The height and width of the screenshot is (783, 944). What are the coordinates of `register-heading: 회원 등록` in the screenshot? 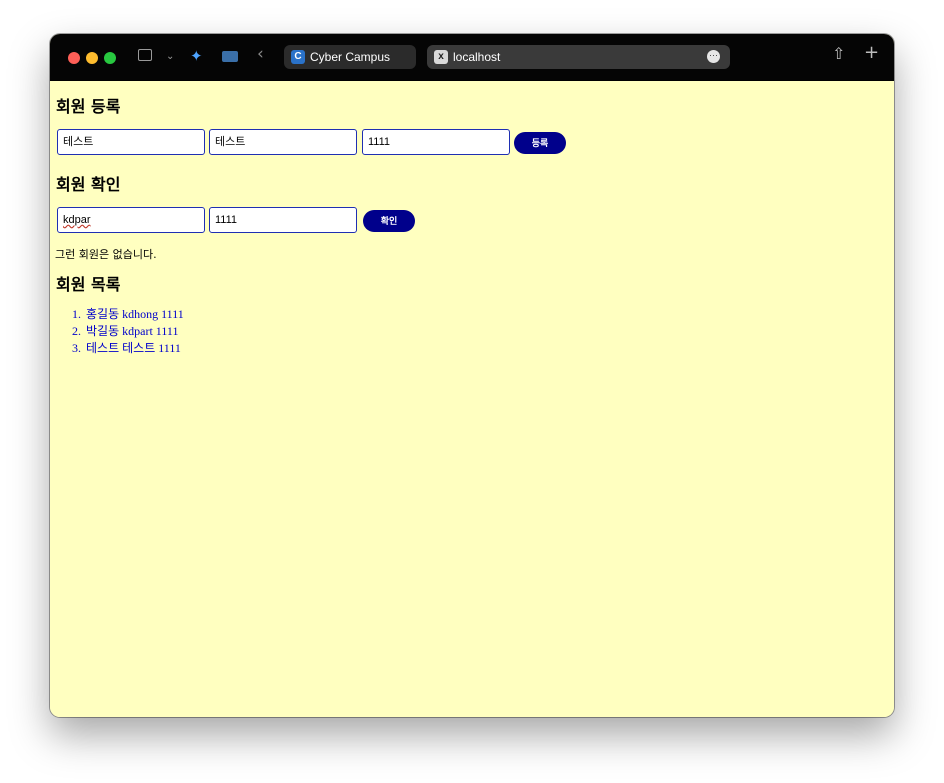 It's located at (88, 106).